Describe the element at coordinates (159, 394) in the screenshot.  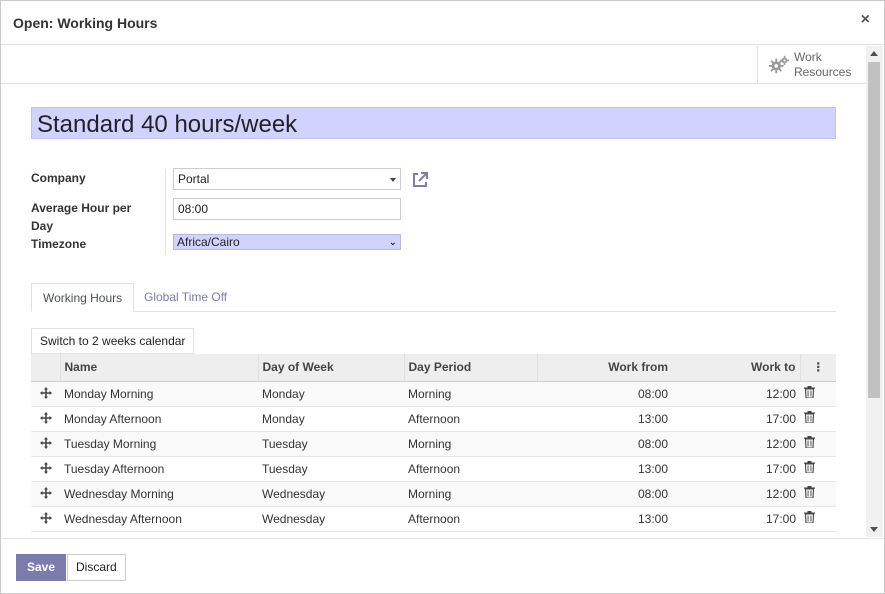
I see `cell-name: Monday Morning` at that location.